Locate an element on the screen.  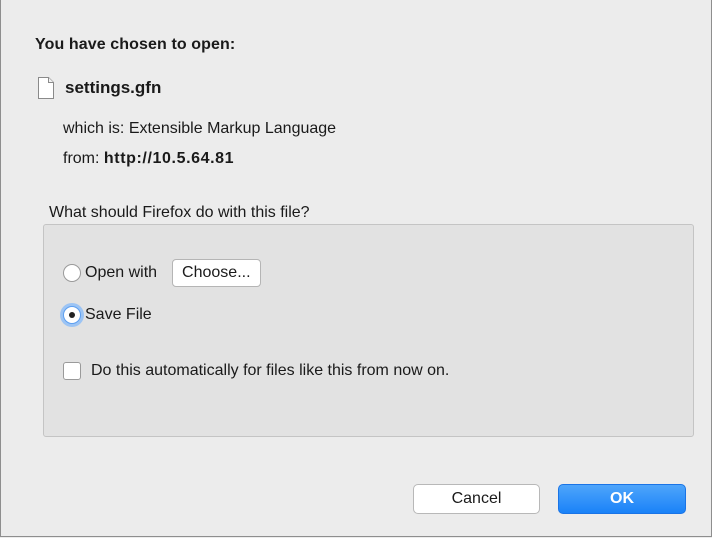
file-source-line: from: http://10.5.64.81 is located at coordinates (148, 159).